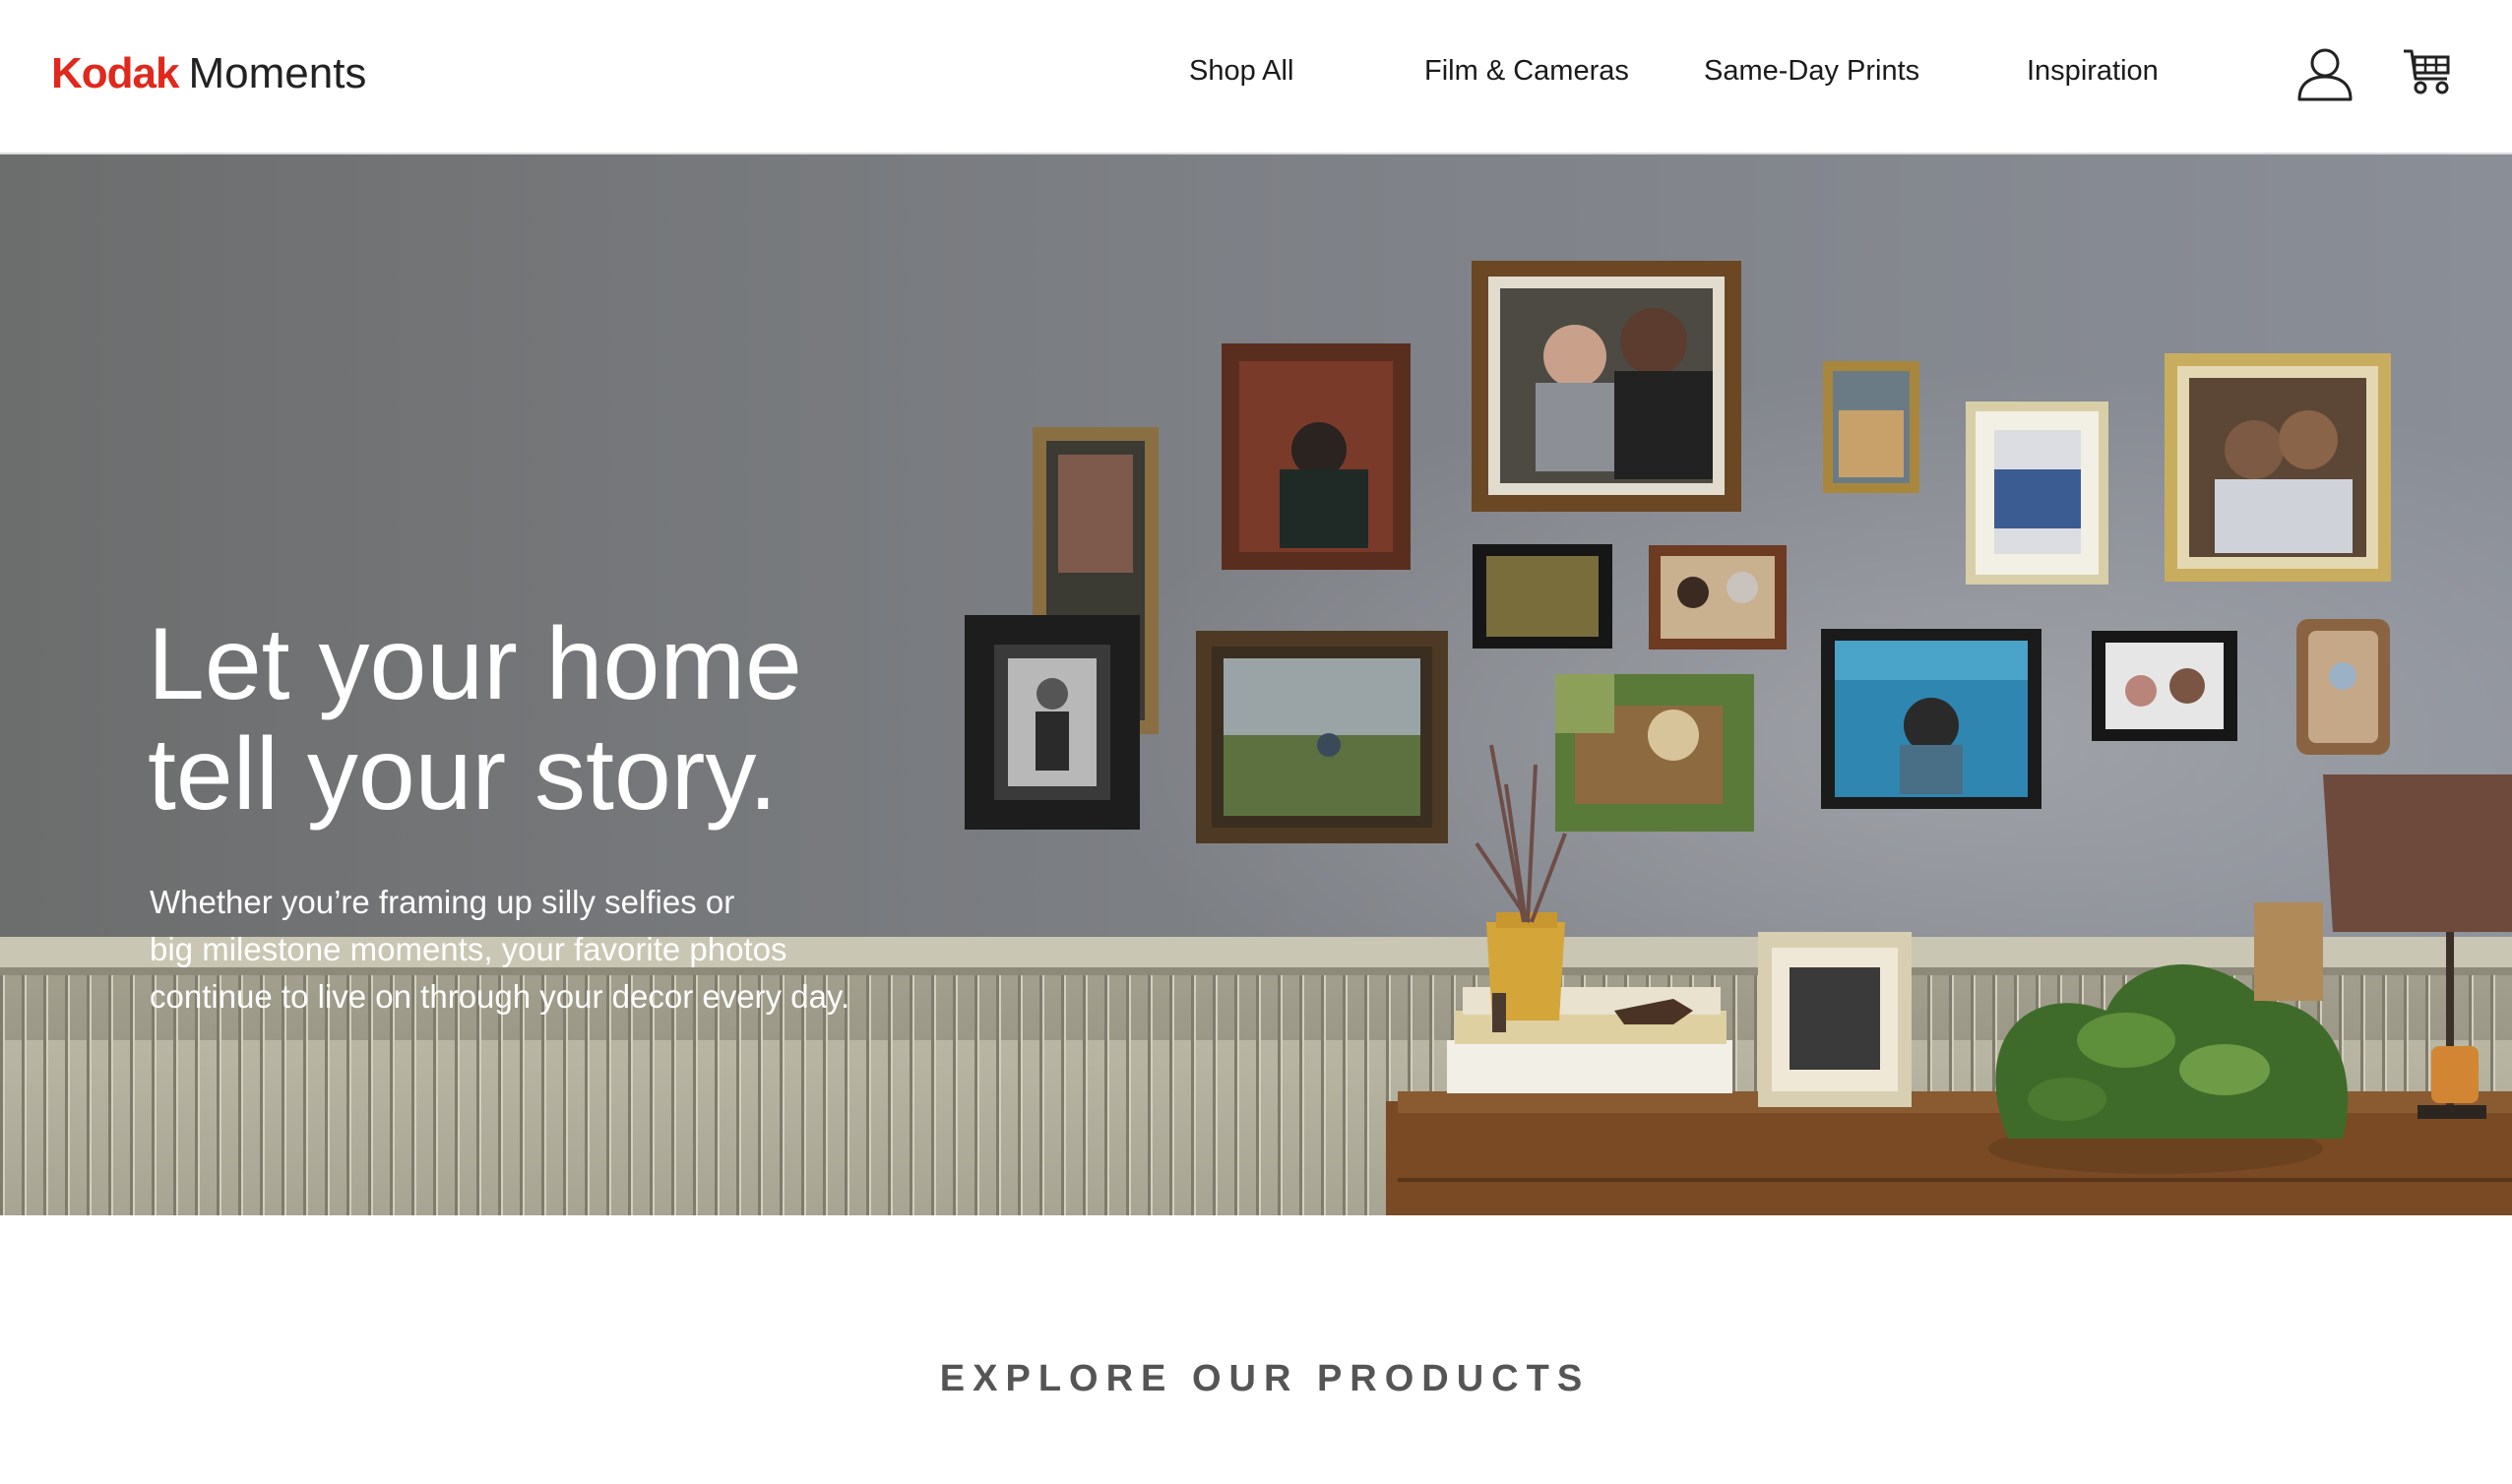 This screenshot has height=1484, width=2512. I want to click on shopping-cart-icon, so click(2427, 73).